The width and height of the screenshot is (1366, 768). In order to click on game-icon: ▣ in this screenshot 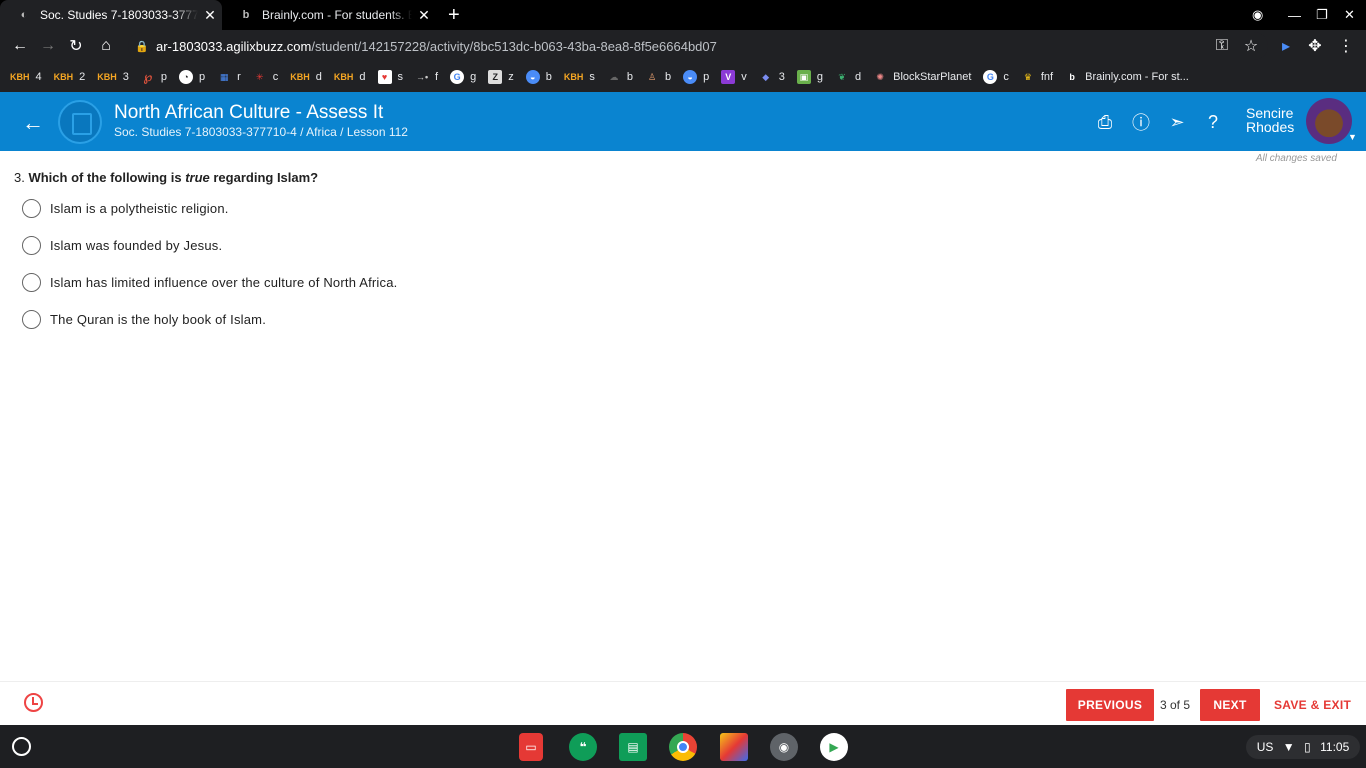, I will do `click(803, 77)`.